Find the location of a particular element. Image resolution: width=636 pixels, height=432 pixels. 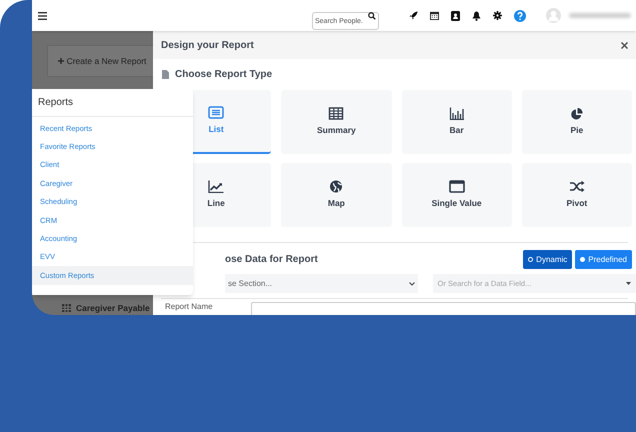

calendar-icon is located at coordinates (434, 15).